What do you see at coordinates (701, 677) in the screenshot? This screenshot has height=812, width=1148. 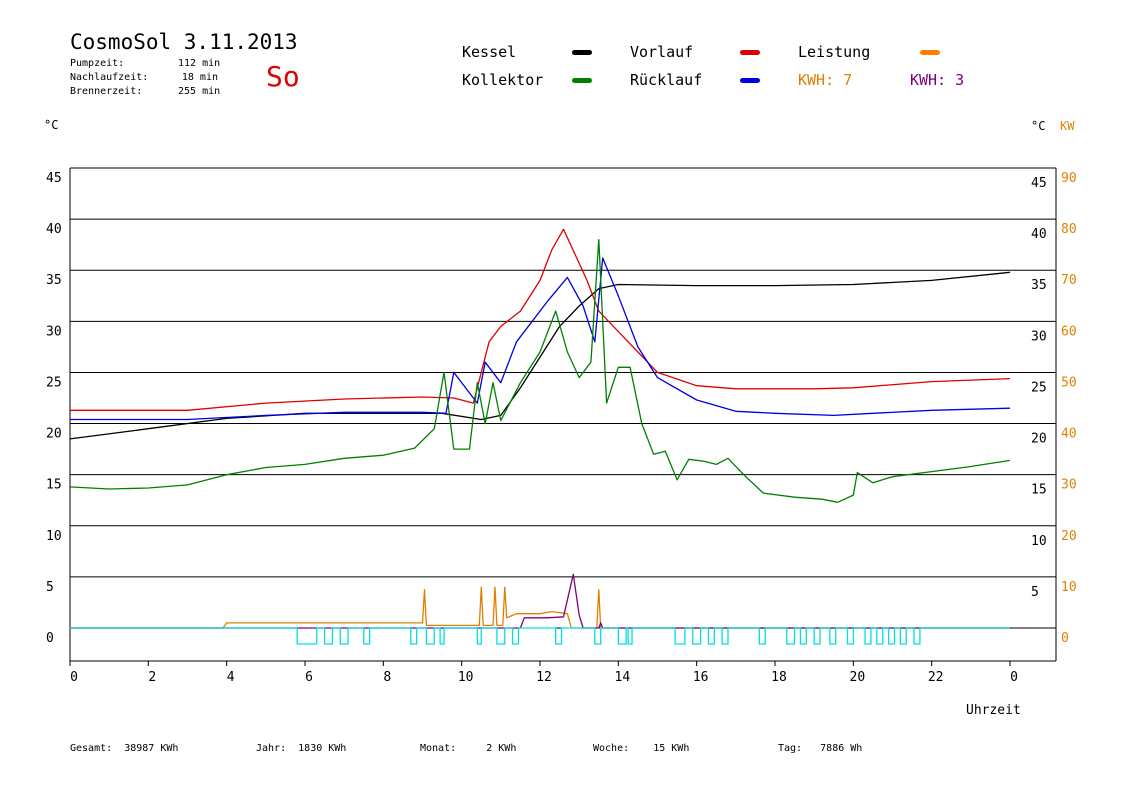 I see `x-tick-label: 16` at bounding box center [701, 677].